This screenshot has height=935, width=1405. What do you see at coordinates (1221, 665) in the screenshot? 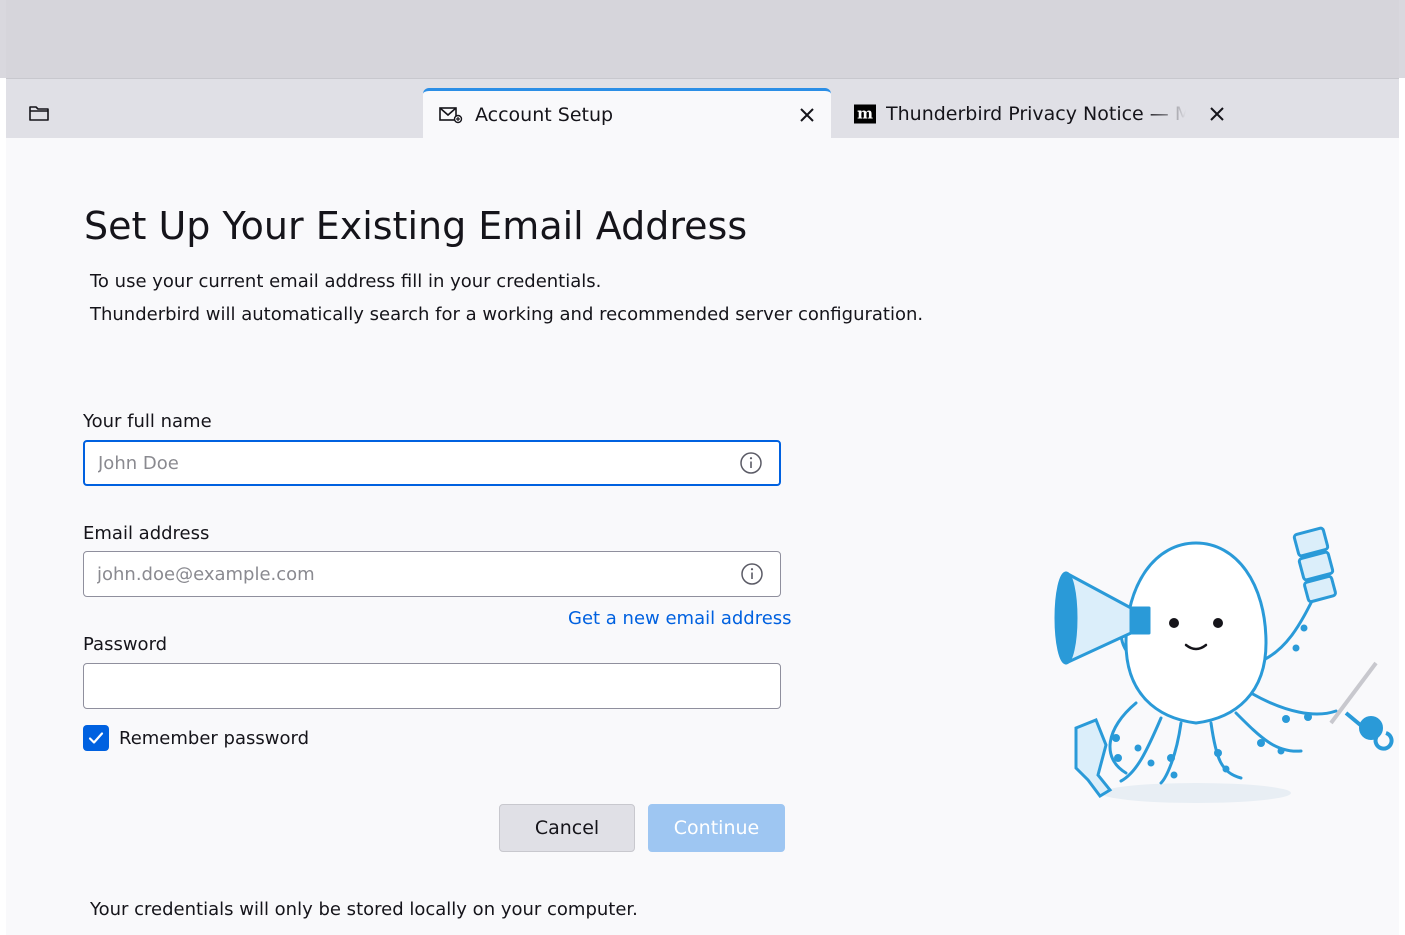
I see `octopus-mascot-illustration` at bounding box center [1221, 665].